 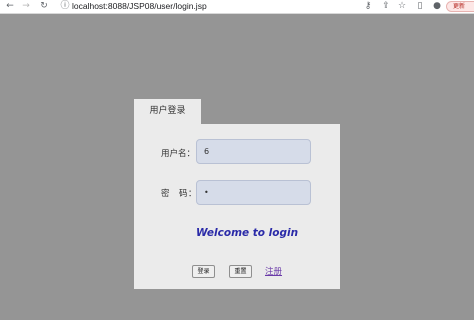 What do you see at coordinates (402, 6) in the screenshot?
I see `star-icon: ☆` at bounding box center [402, 6].